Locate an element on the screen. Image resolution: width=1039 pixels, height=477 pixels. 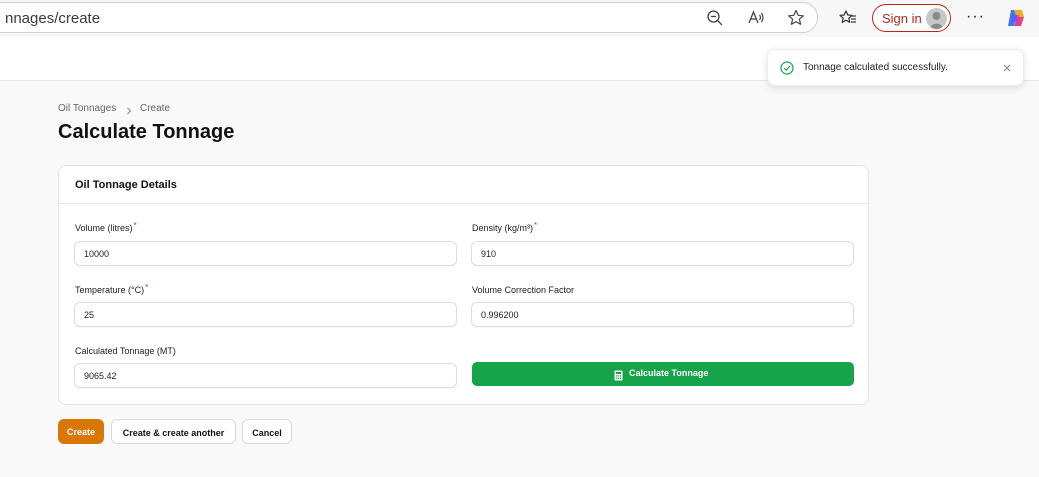
create-another-label: Create & create another is located at coordinates (173, 433).